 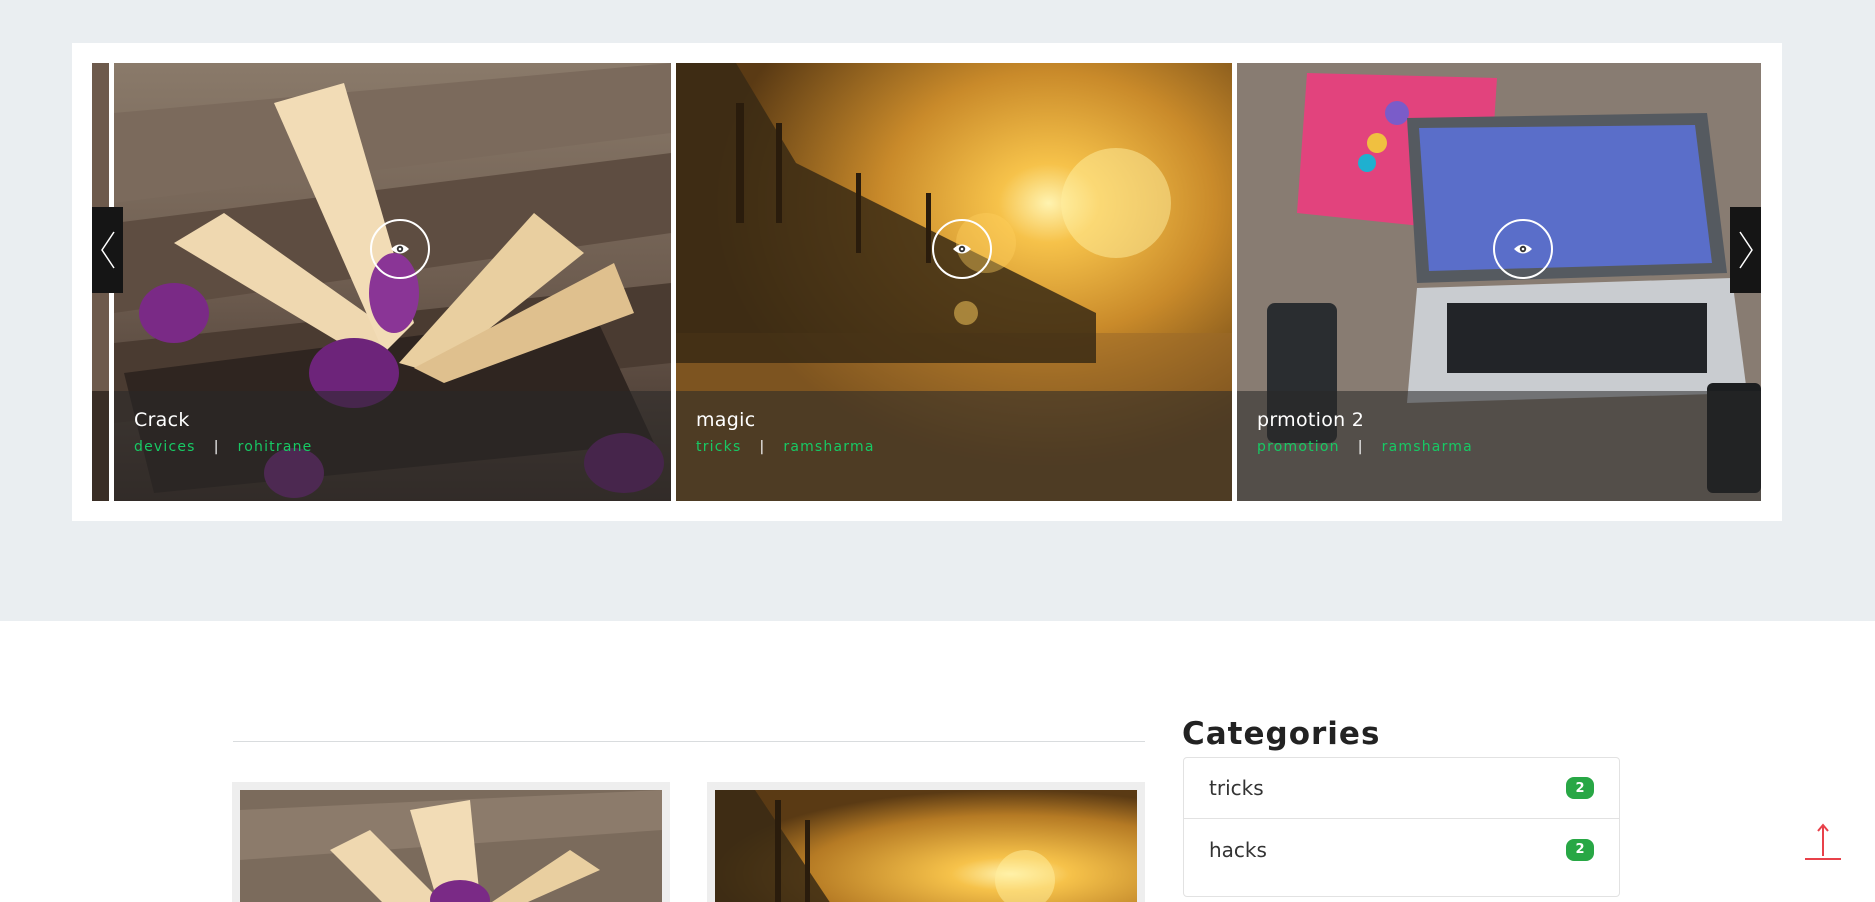 I want to click on category-name: tricks, so click(x=1236, y=788).